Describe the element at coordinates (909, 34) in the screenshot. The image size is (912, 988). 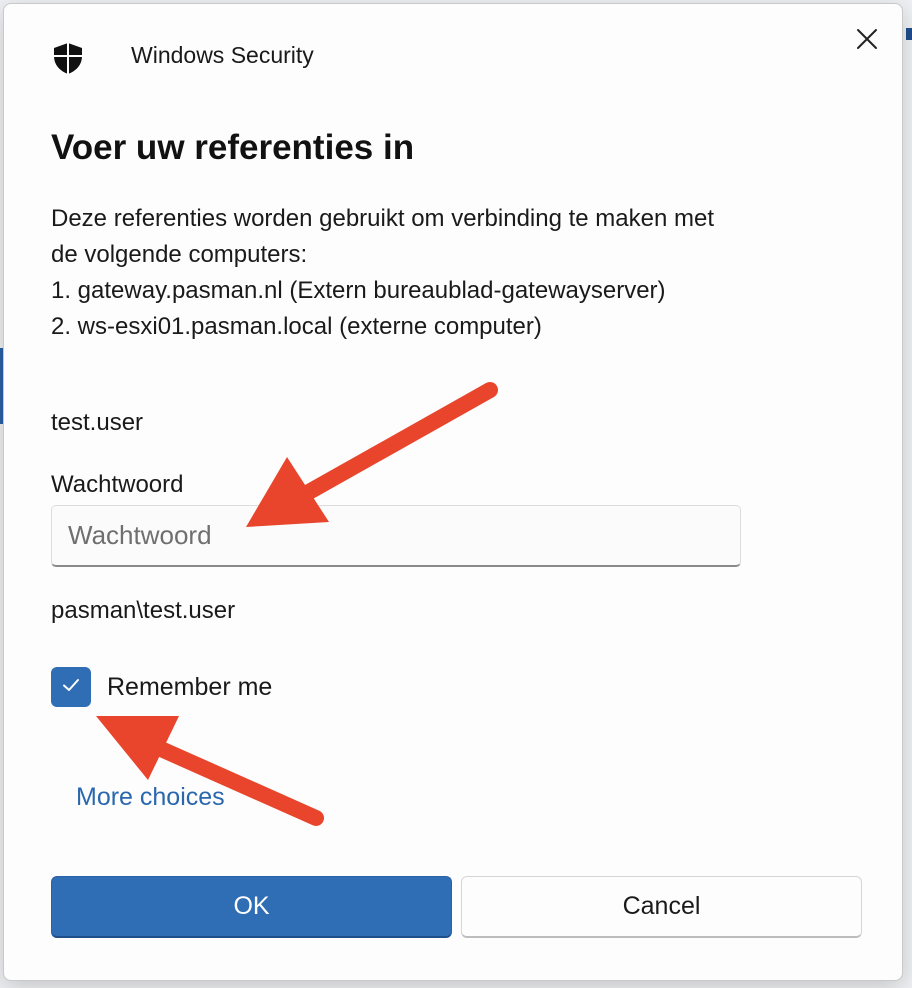
I see `background-accent` at that location.